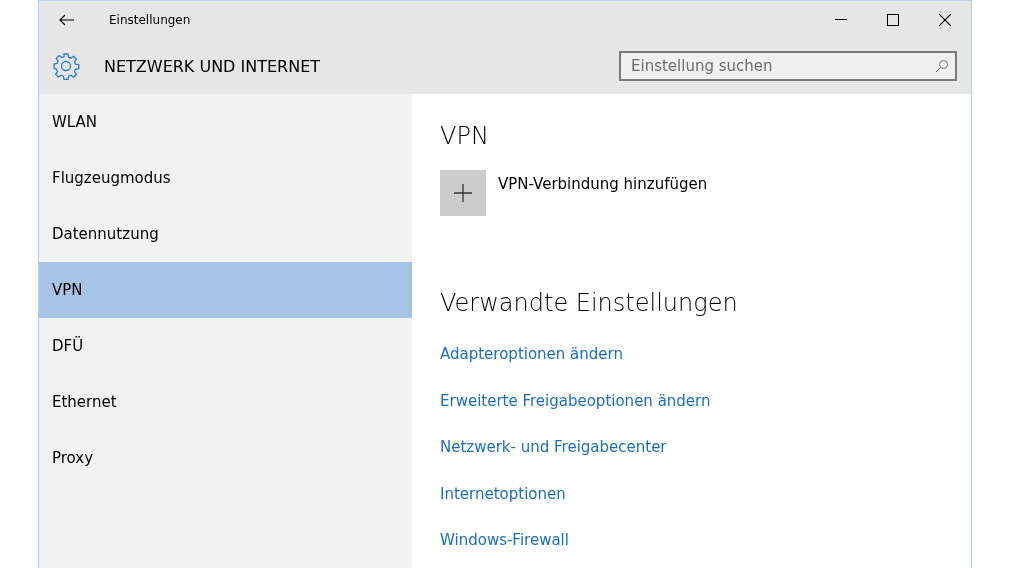 The height and width of the screenshot is (568, 1010). I want to click on add-button, so click(463, 193).